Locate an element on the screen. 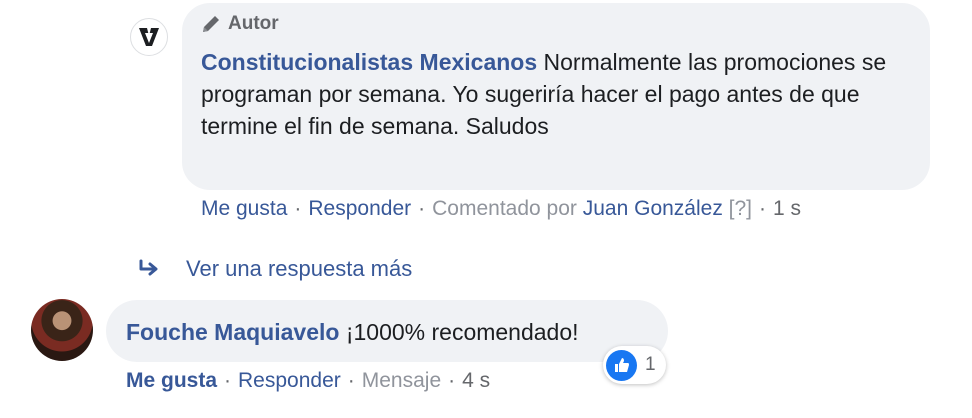  page-avatar is located at coordinates (149, 37).